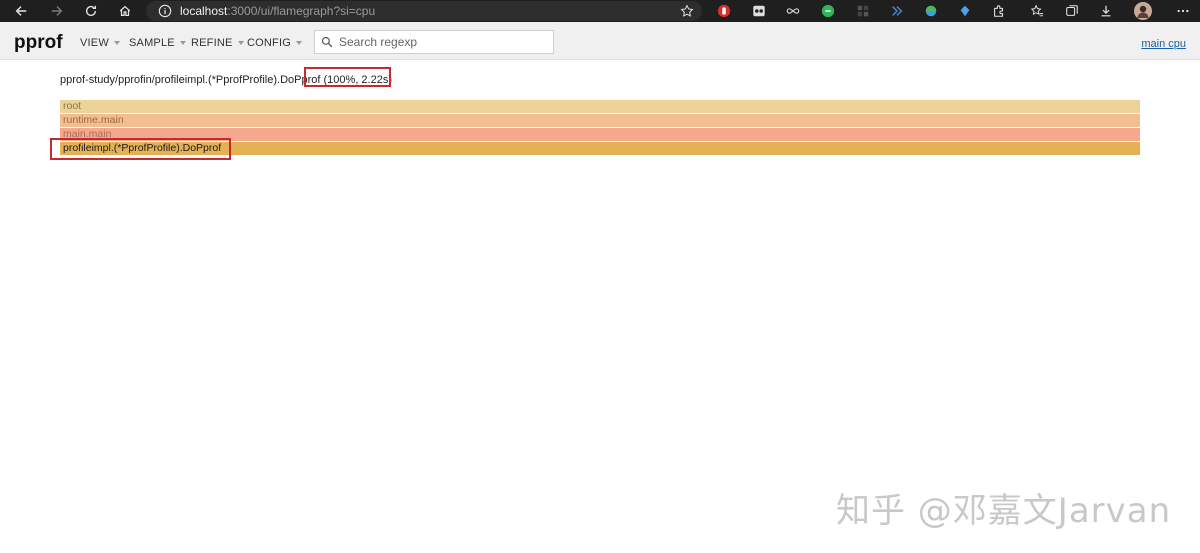  What do you see at coordinates (1037, 11) in the screenshot?
I see `favorites-icon` at bounding box center [1037, 11].